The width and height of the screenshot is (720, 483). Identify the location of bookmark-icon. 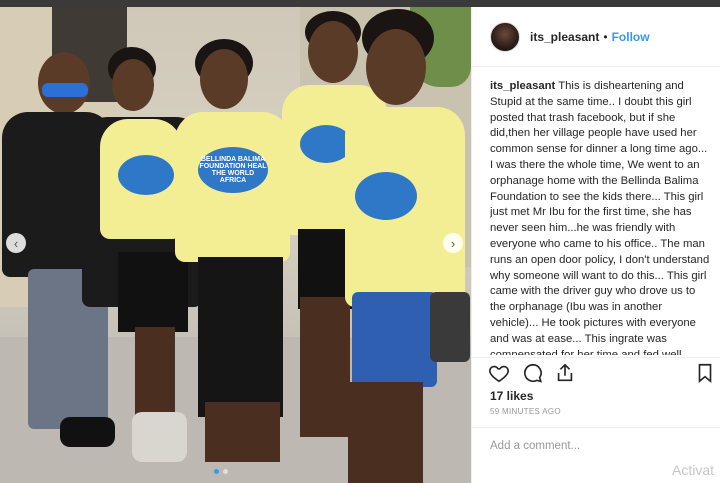
(705, 373).